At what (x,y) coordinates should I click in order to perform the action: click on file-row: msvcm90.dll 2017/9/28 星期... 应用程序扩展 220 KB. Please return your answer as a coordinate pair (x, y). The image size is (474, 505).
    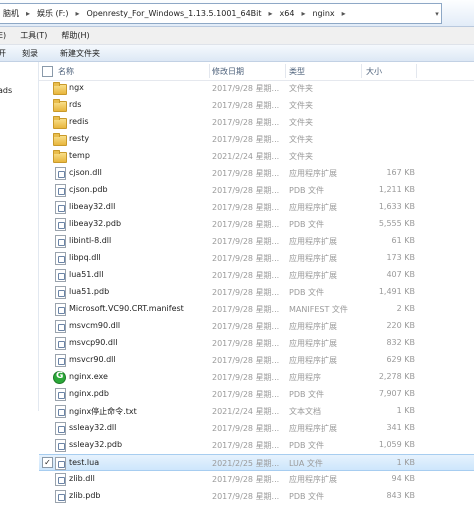
    Looking at the image, I should click on (256, 326).